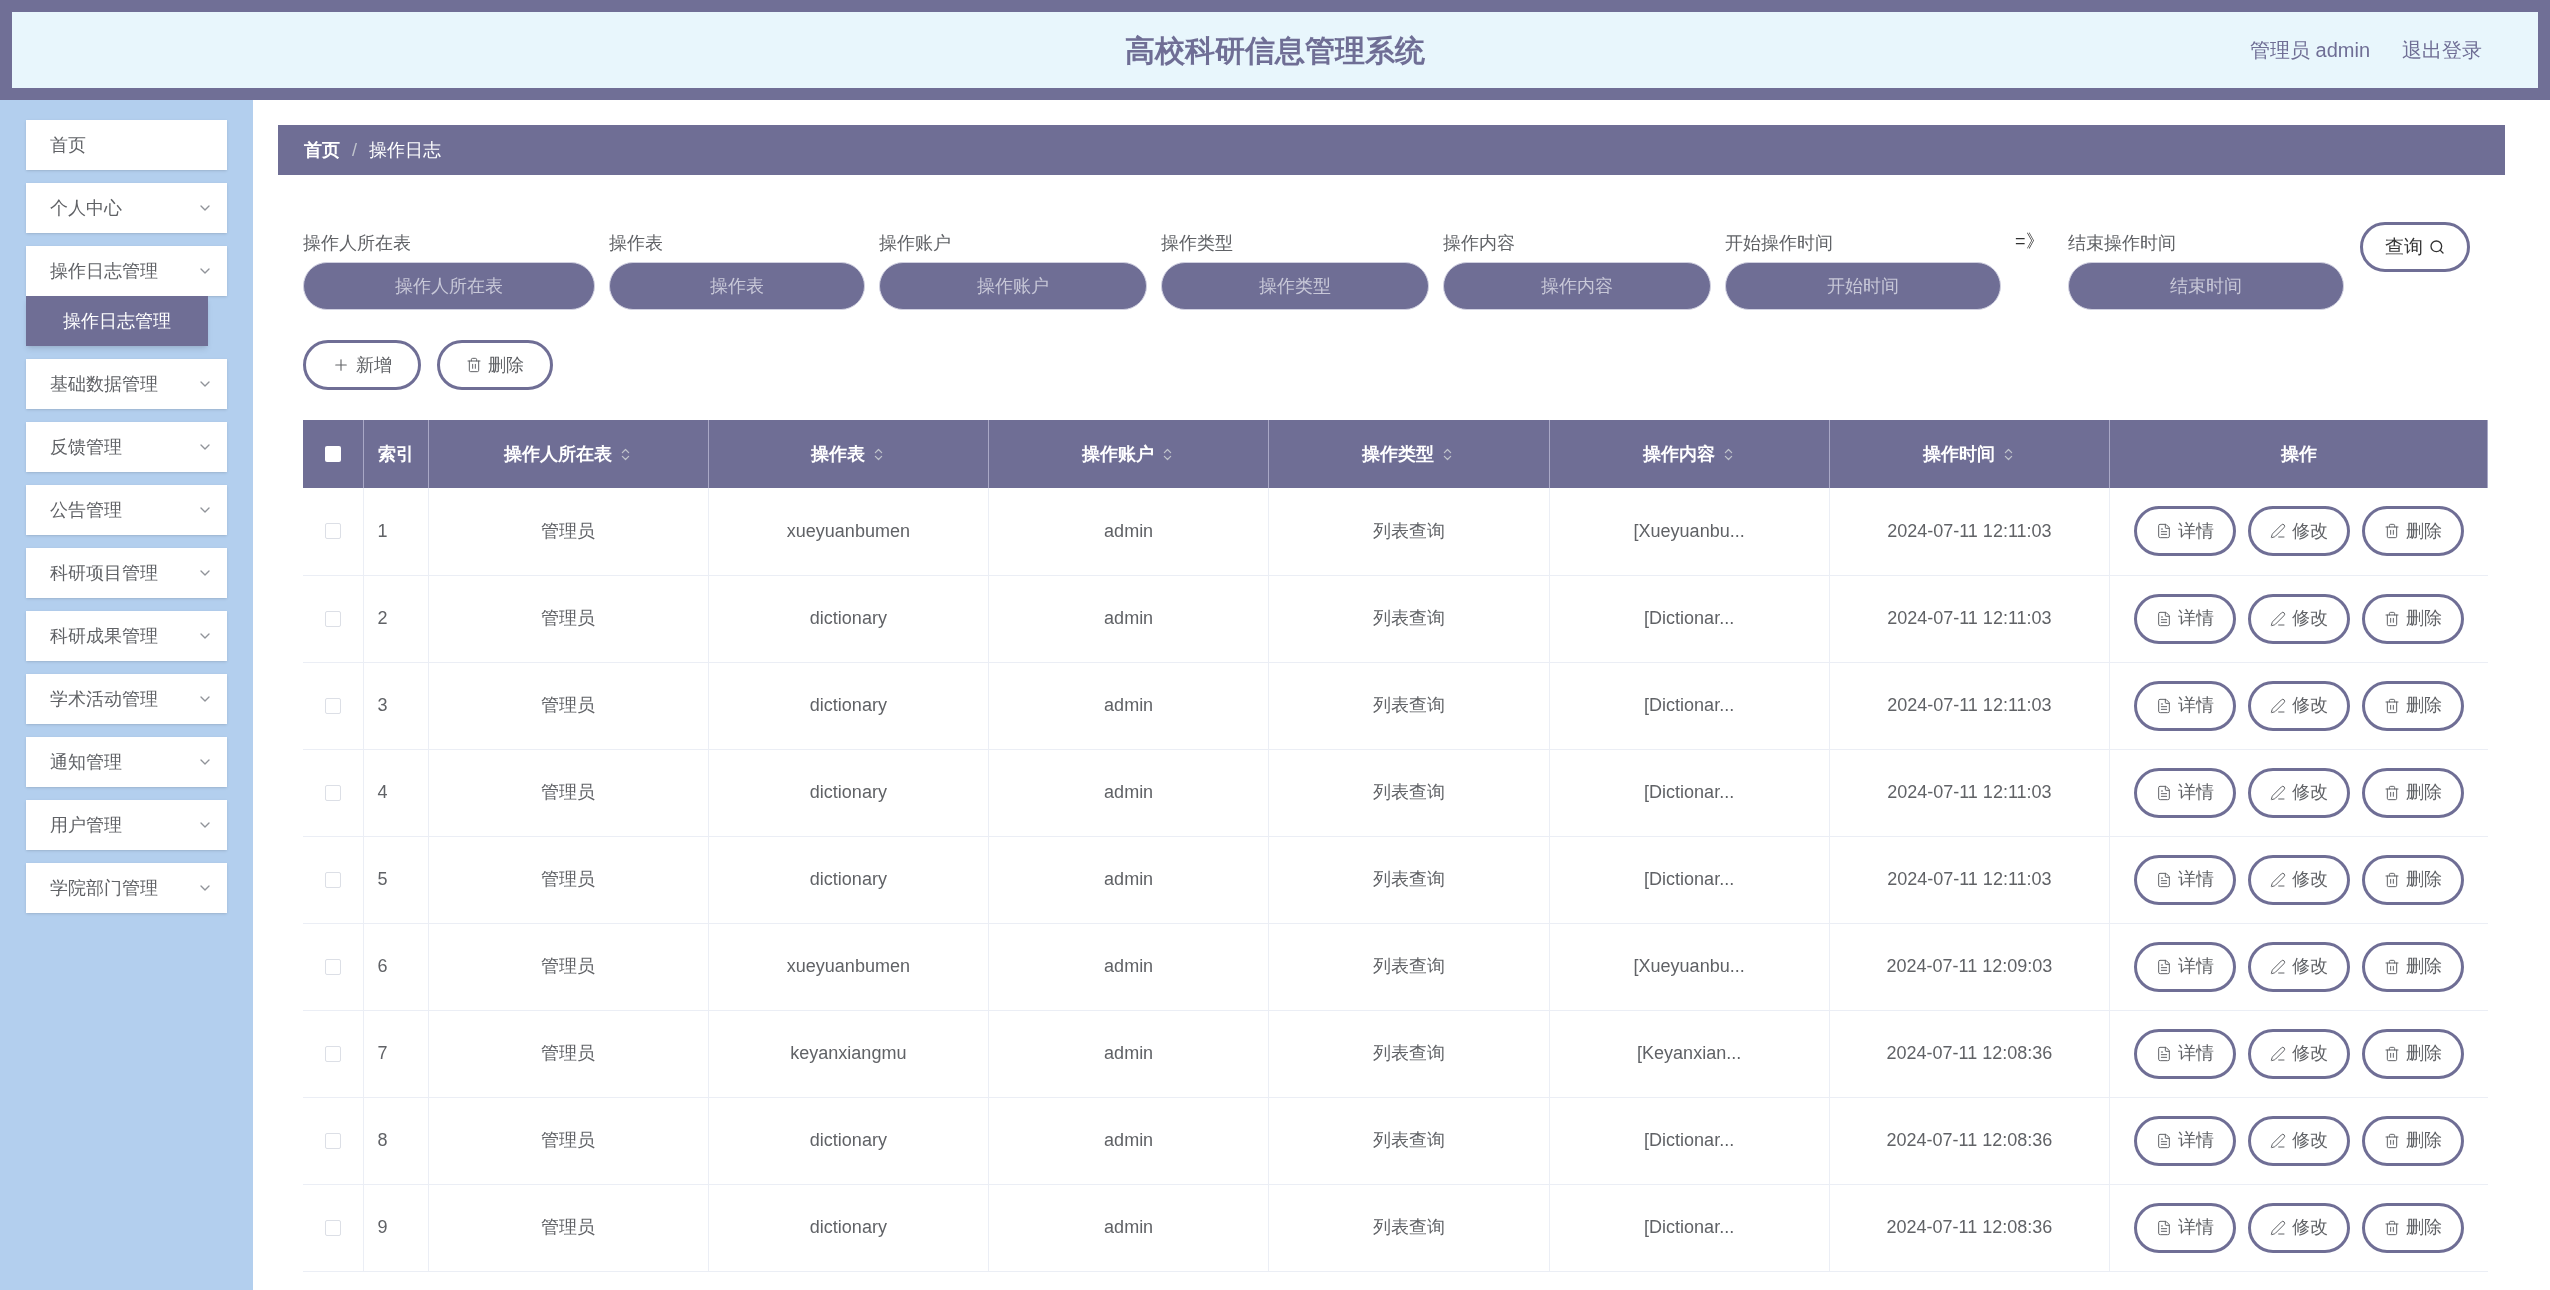  I want to click on sidebar-item: 科研成果管理, so click(126, 636).